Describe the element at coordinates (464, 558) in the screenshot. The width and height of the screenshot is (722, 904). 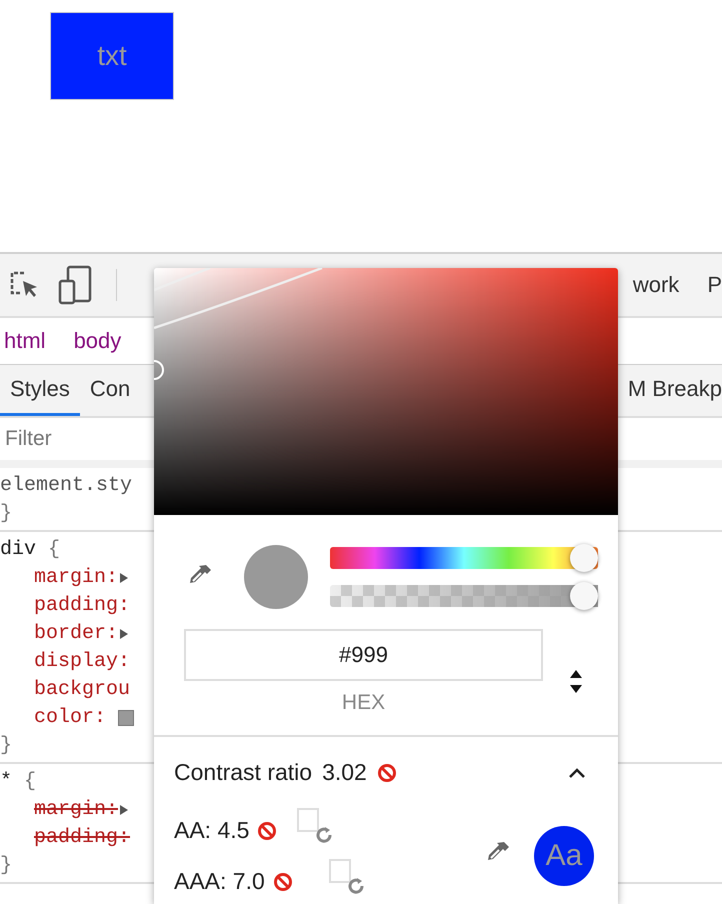
I see `hue-slider` at that location.